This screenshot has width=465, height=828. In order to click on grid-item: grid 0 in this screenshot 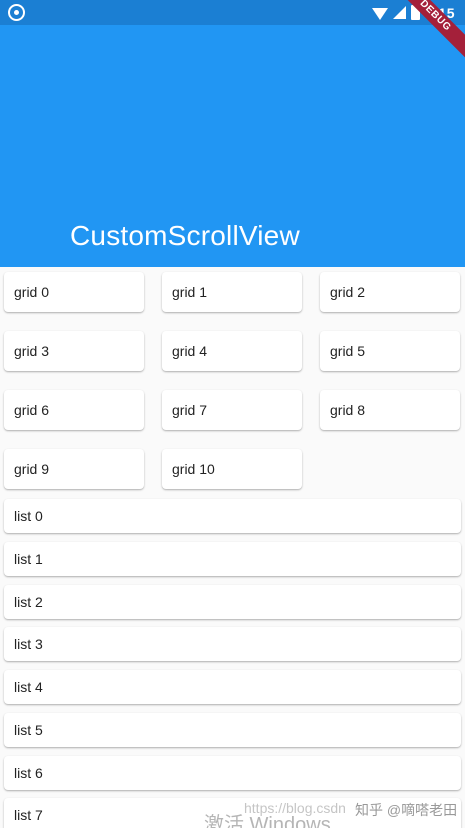, I will do `click(74, 292)`.